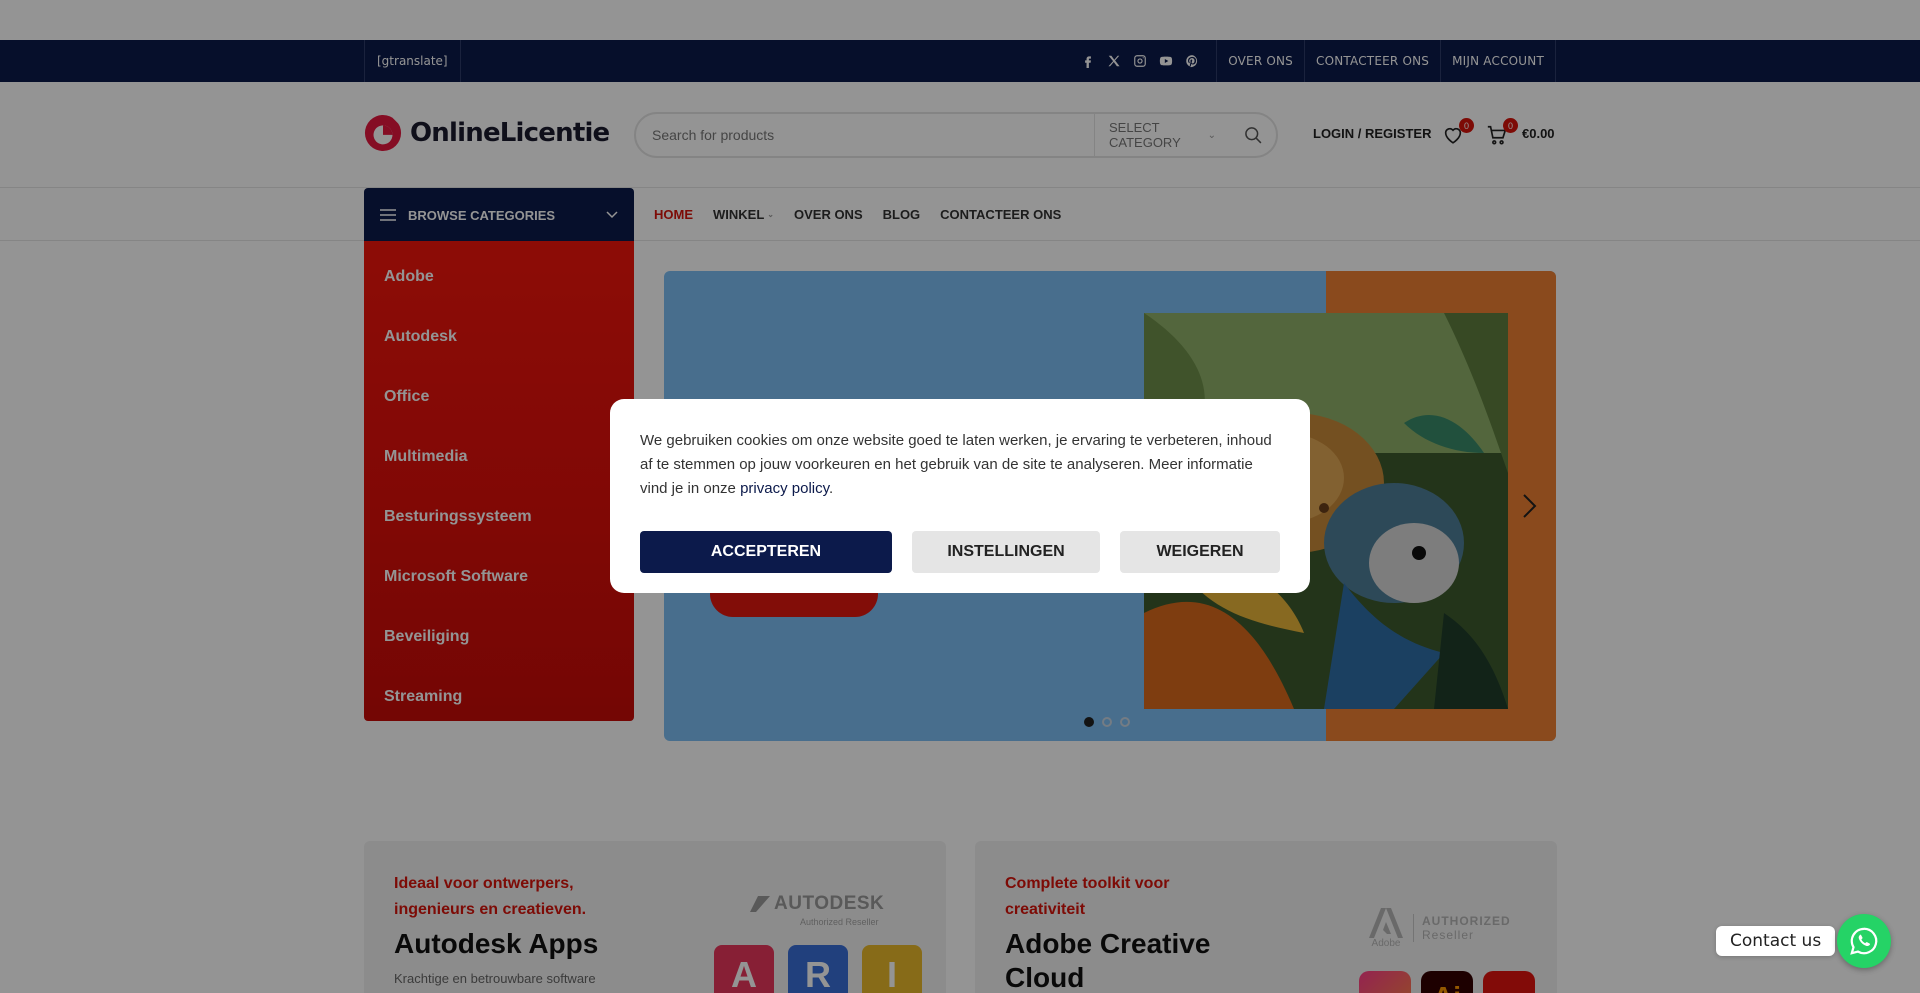 Image resolution: width=1920 pixels, height=993 pixels. I want to click on contact-us-label: Contact us, so click(1776, 941).